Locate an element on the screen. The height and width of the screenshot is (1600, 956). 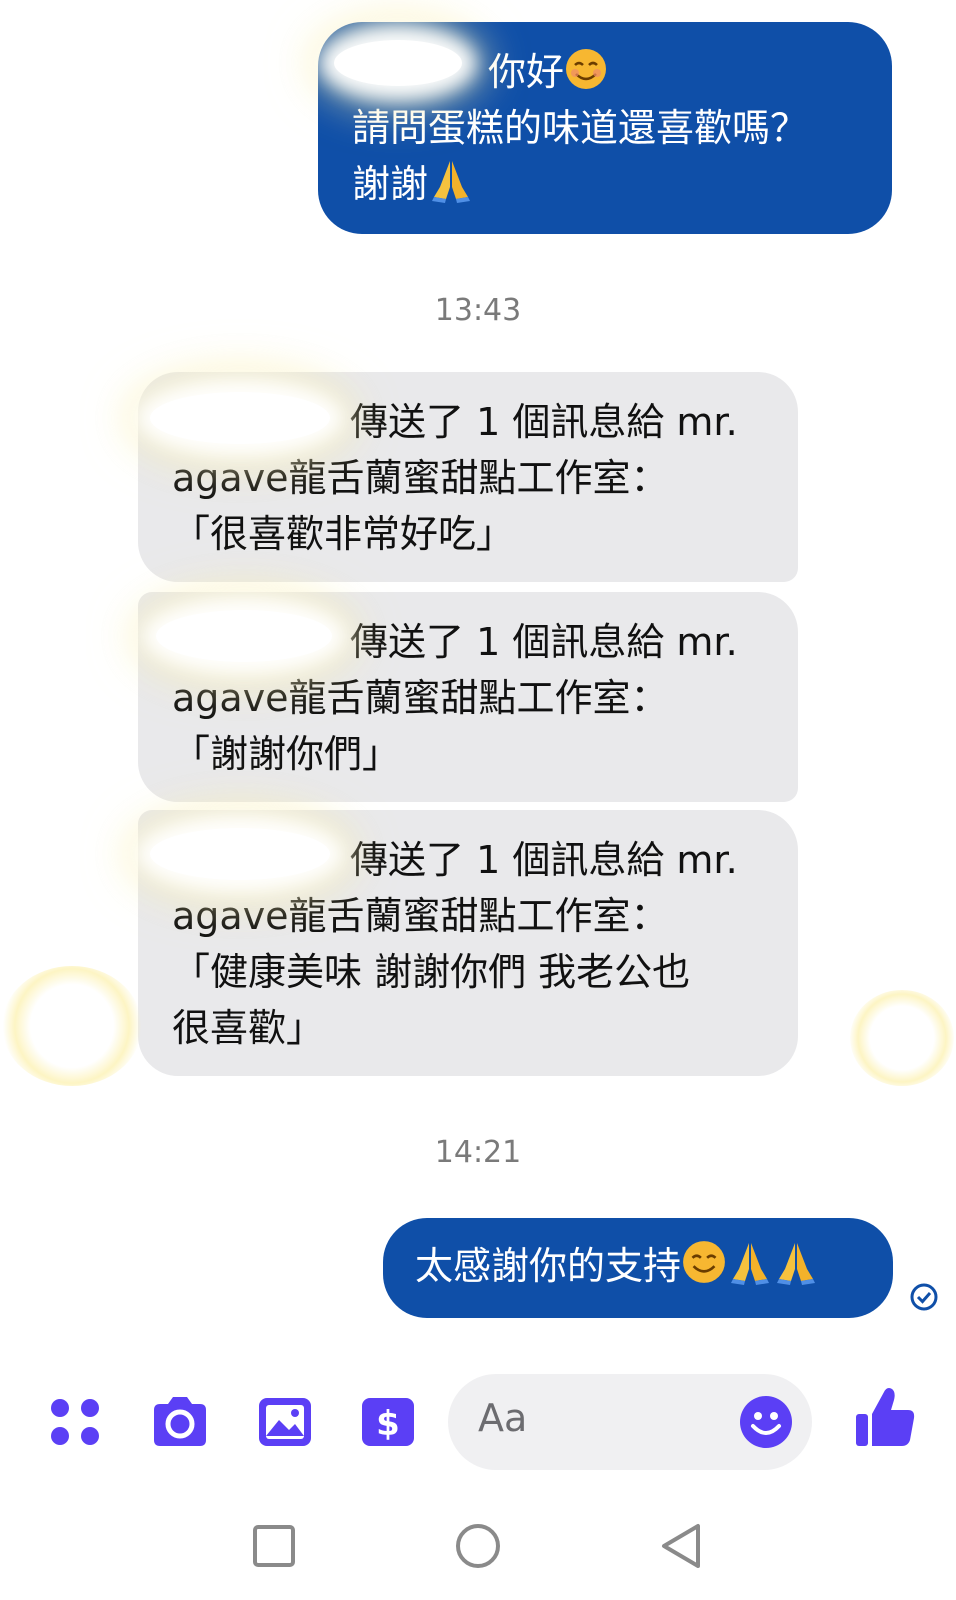
system-navigation-bar is located at coordinates (478, 1550).